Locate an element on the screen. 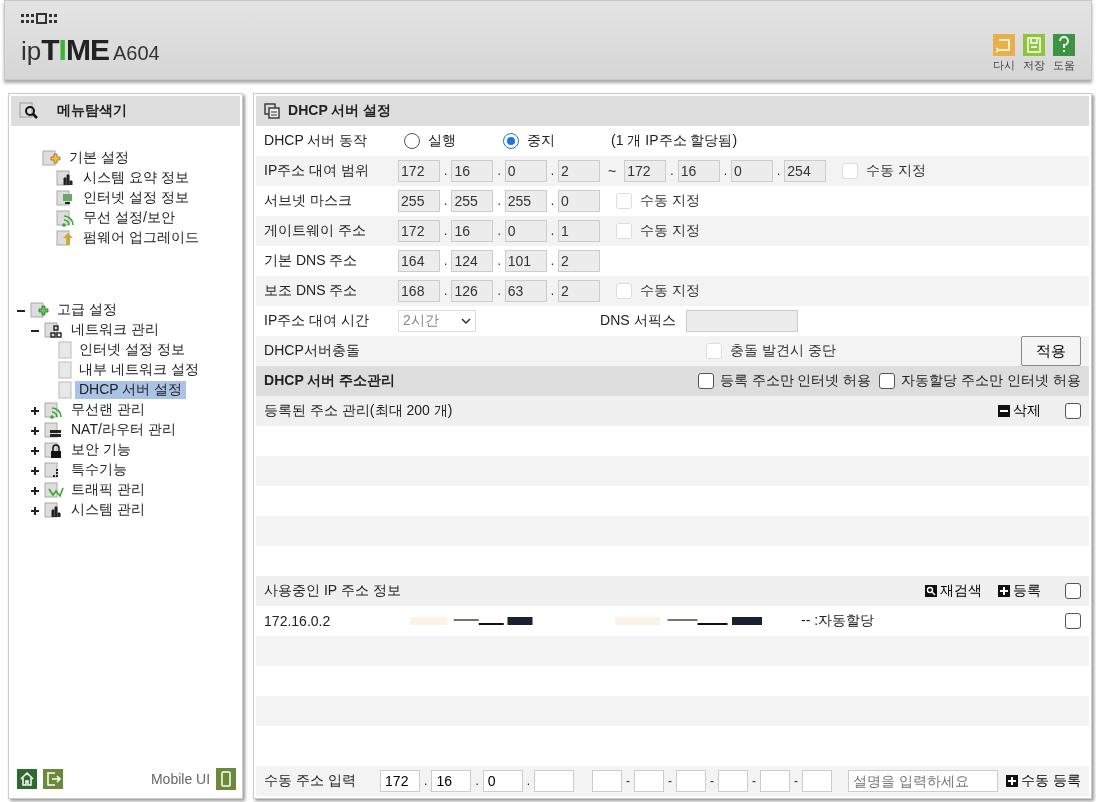  assignment-status: -- :자동할당 is located at coordinates (838, 621).